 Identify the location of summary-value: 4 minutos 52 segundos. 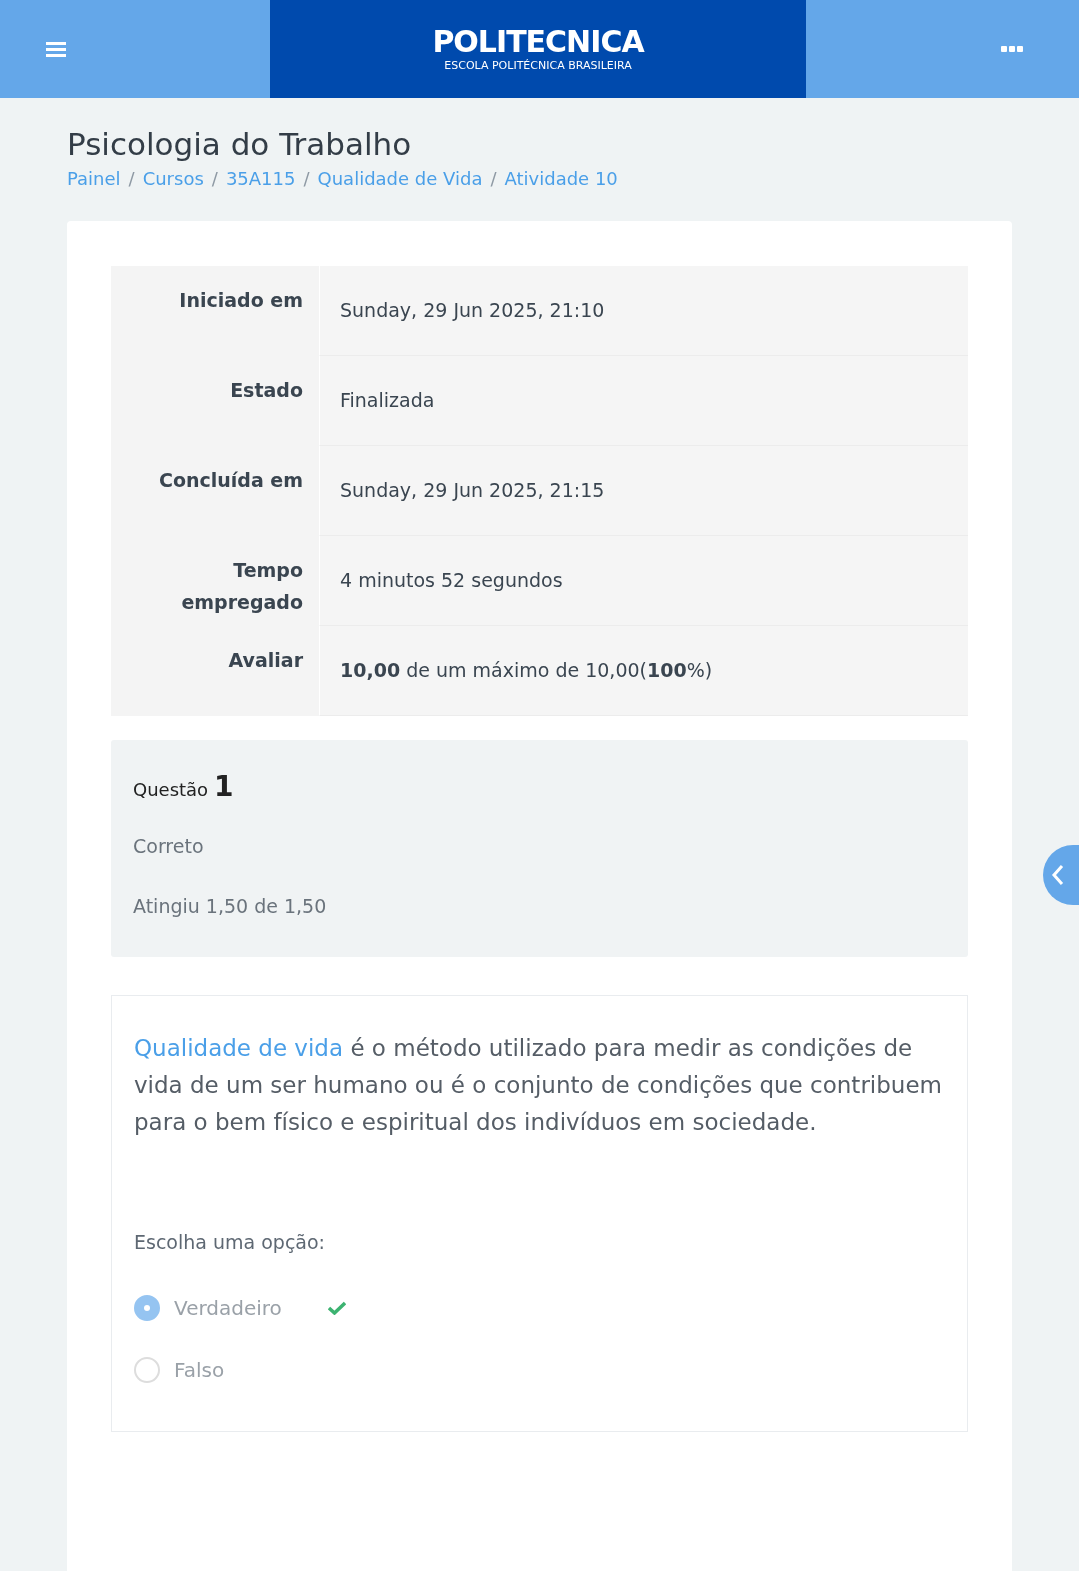
(643, 581).